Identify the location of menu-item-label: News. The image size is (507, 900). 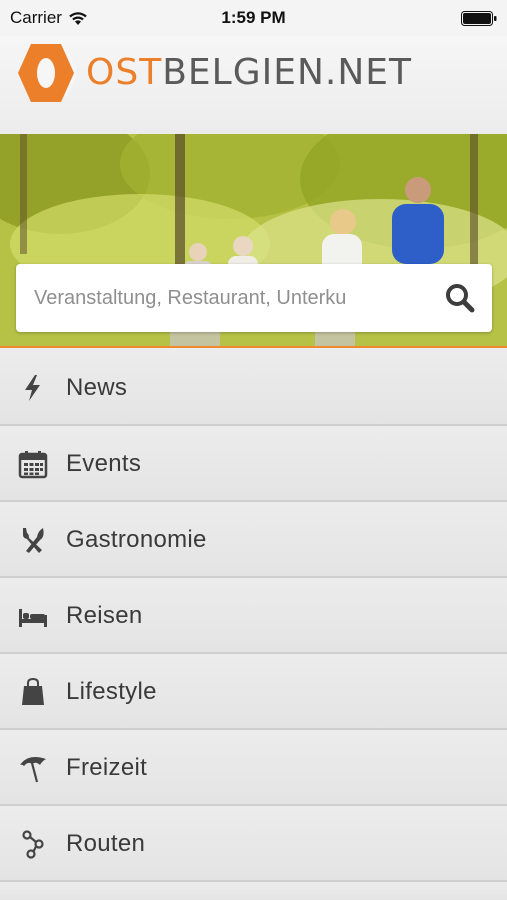
(97, 387).